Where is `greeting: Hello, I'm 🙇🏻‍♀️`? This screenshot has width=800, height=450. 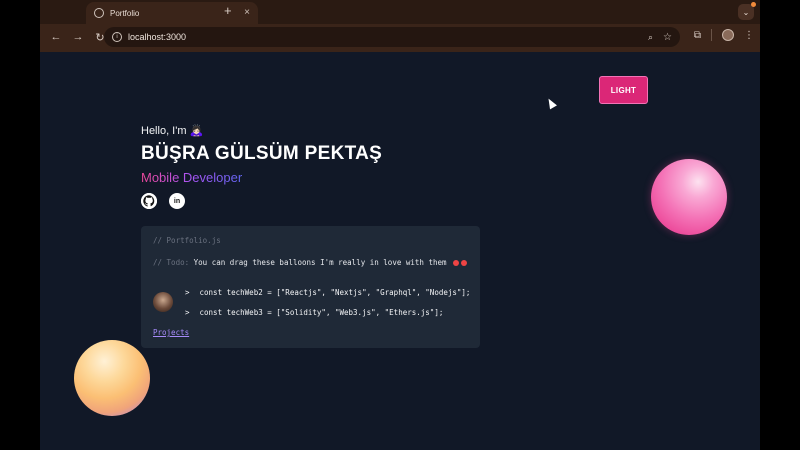
greeting: Hello, I'm 🙇🏻‍♀️ is located at coordinates (172, 131).